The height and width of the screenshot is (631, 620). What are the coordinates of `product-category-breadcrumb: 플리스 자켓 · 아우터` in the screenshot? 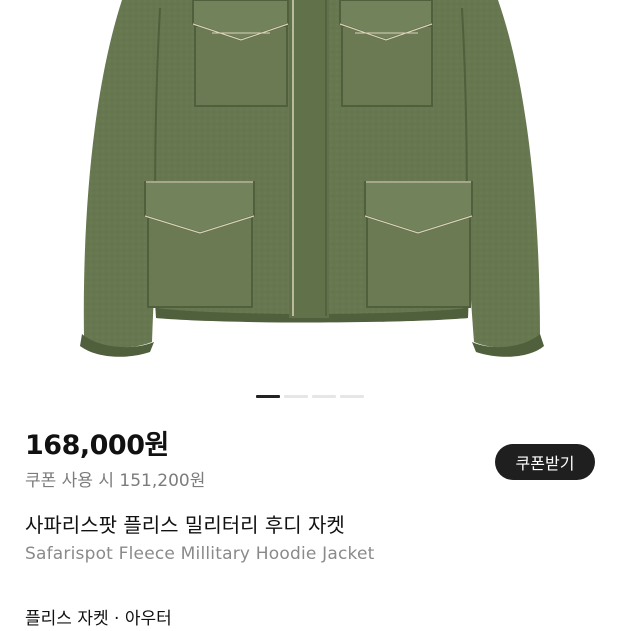 It's located at (98, 619).